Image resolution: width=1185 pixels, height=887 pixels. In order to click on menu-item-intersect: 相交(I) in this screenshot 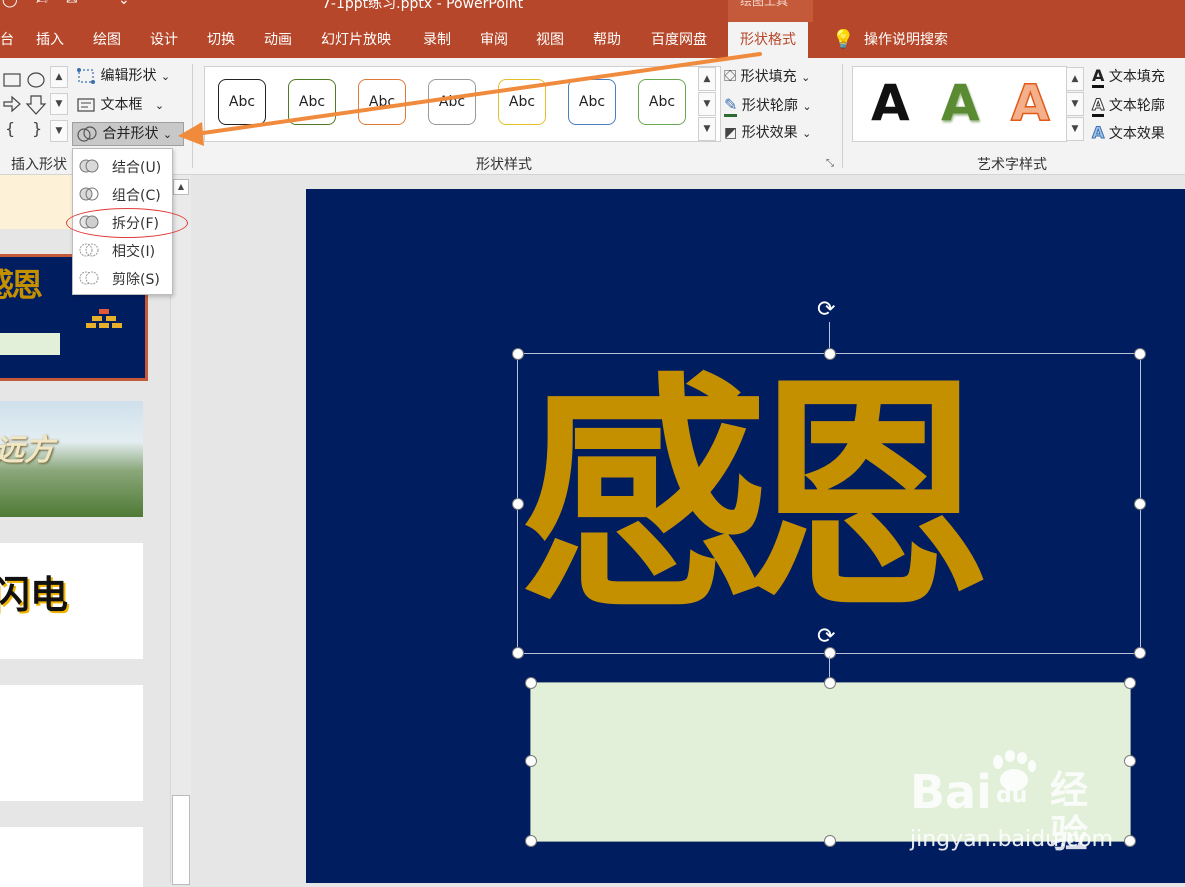, I will do `click(122, 250)`.